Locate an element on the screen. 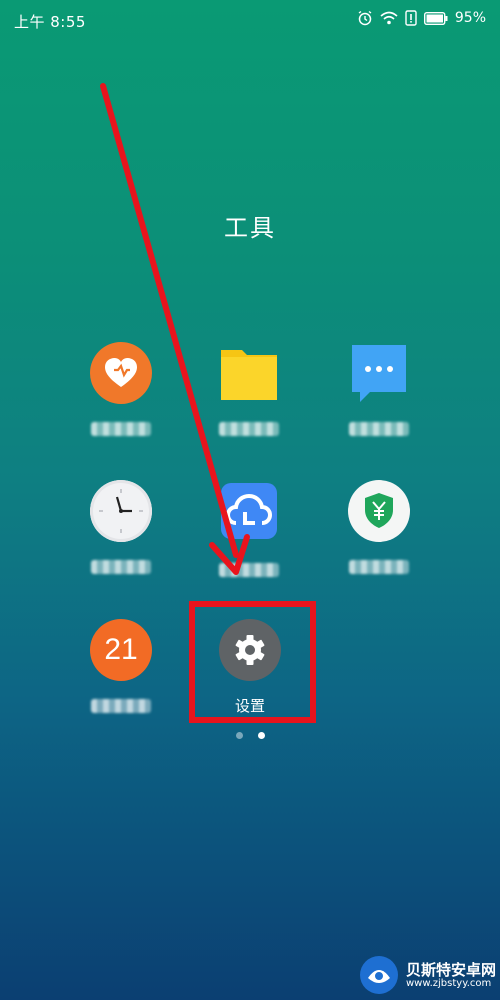 The image size is (500, 1000). watermark-text: 贝斯特安卓网 is located at coordinates (450, 969).